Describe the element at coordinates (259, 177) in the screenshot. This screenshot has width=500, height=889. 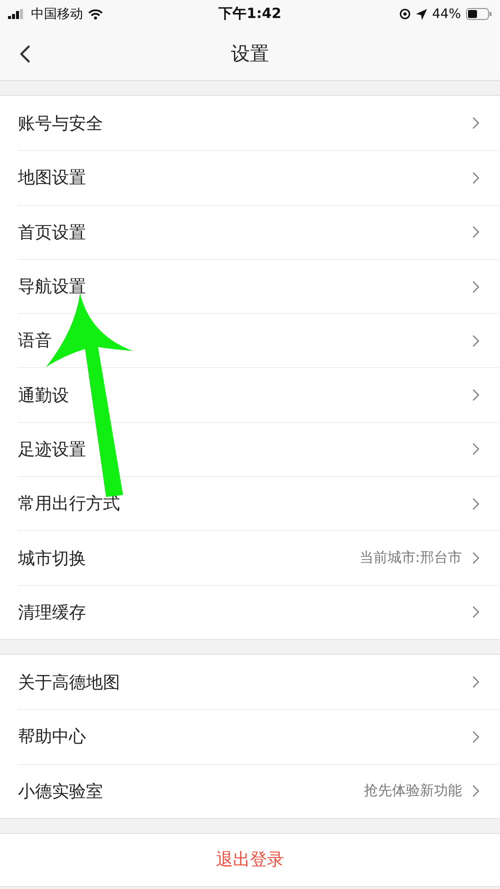
I see `settings-row: 地图设置` at that location.